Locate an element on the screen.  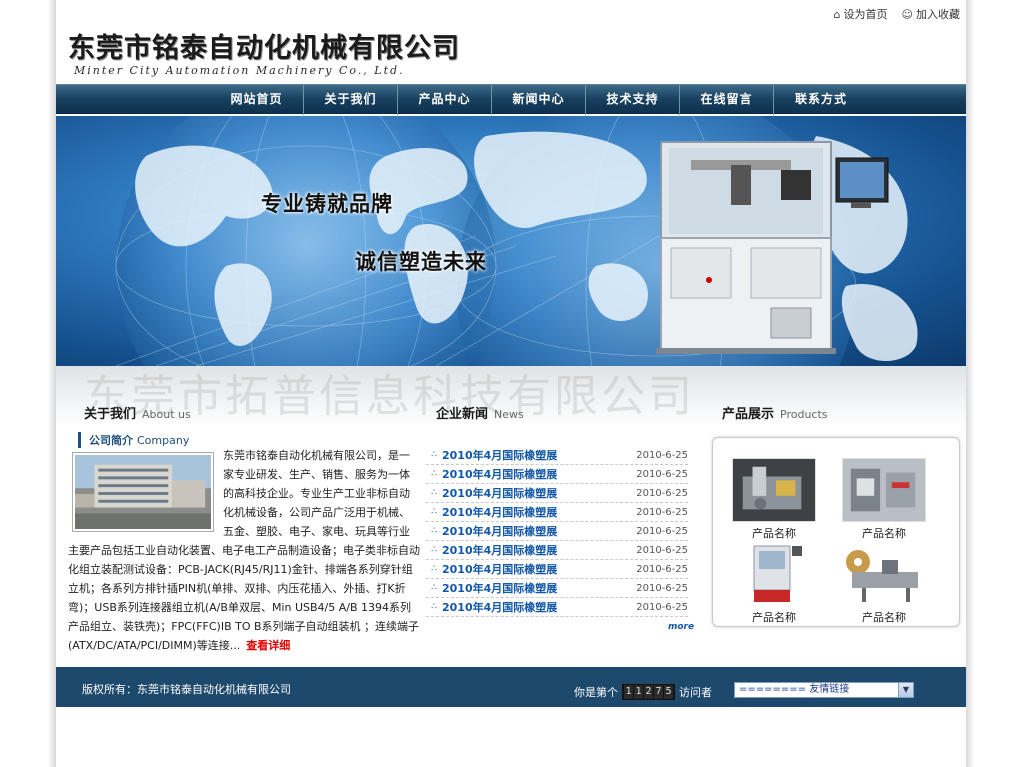
about-title-en: About us is located at coordinates (166, 414).